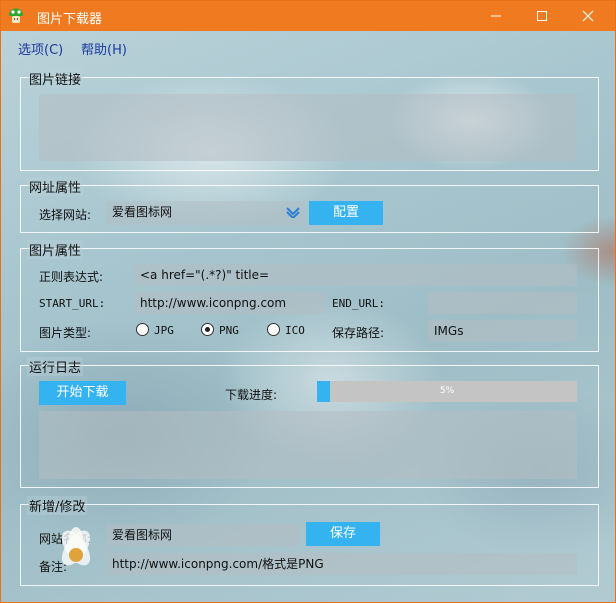 This screenshot has height=603, width=616. I want to click on regex-input: <a href="(.*?)" title=, so click(355, 275).